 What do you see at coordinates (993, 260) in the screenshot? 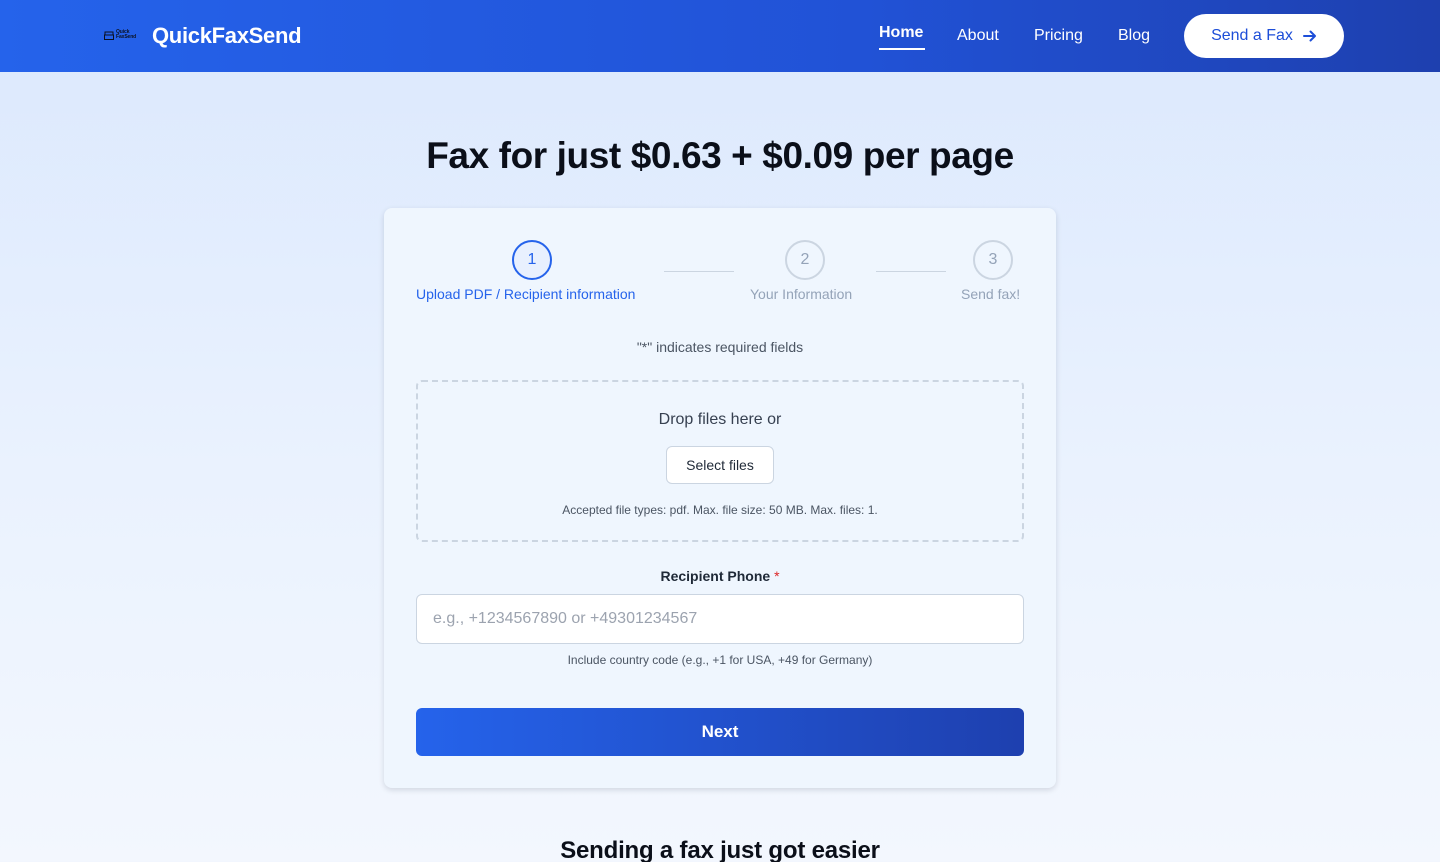
I see `step-3-indicator: 3` at bounding box center [993, 260].